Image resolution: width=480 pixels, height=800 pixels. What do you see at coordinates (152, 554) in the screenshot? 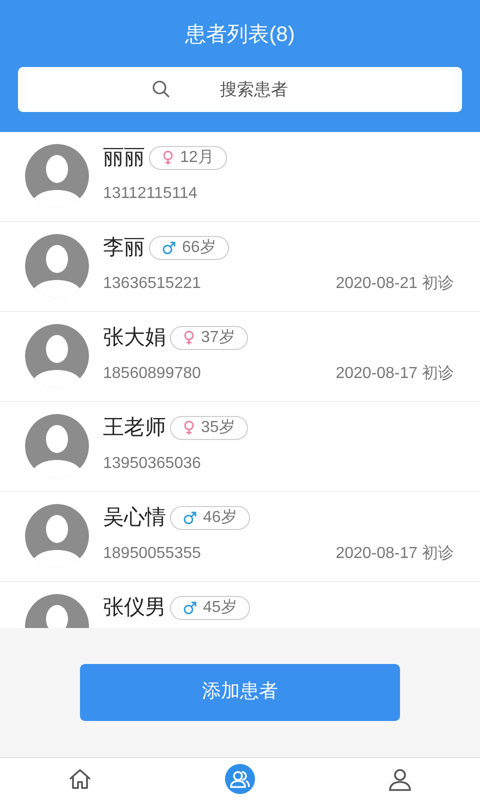
I see `phone-number: 18950055355` at bounding box center [152, 554].